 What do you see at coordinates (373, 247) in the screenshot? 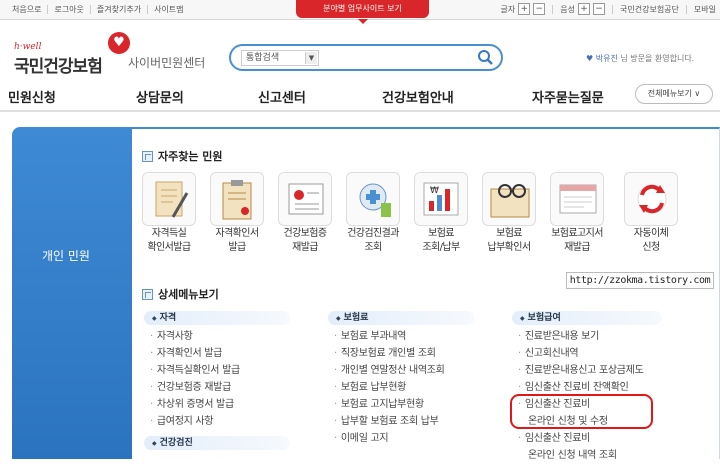
I see `fav-label-line2: 조회` at bounding box center [373, 247].